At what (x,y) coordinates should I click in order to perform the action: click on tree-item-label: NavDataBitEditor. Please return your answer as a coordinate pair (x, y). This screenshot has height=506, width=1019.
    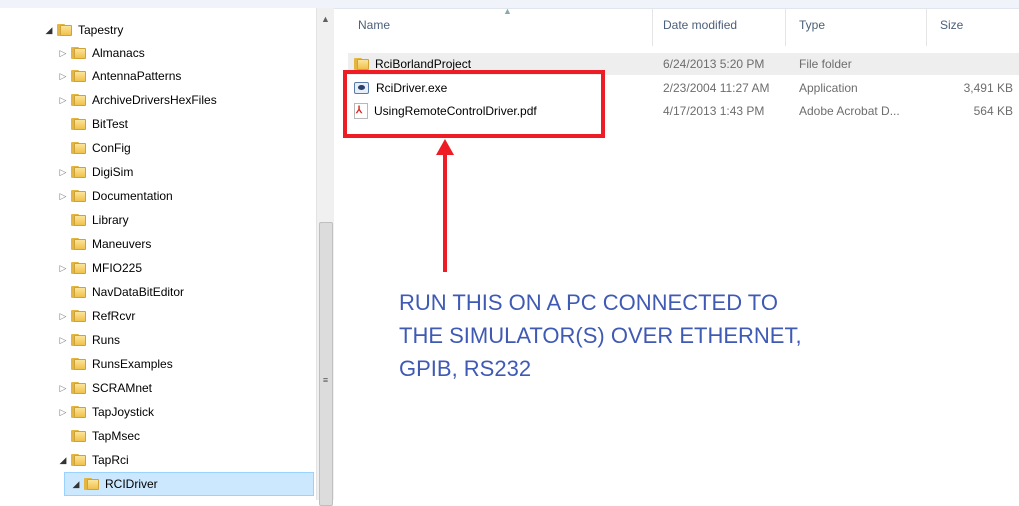
    Looking at the image, I should click on (138, 292).